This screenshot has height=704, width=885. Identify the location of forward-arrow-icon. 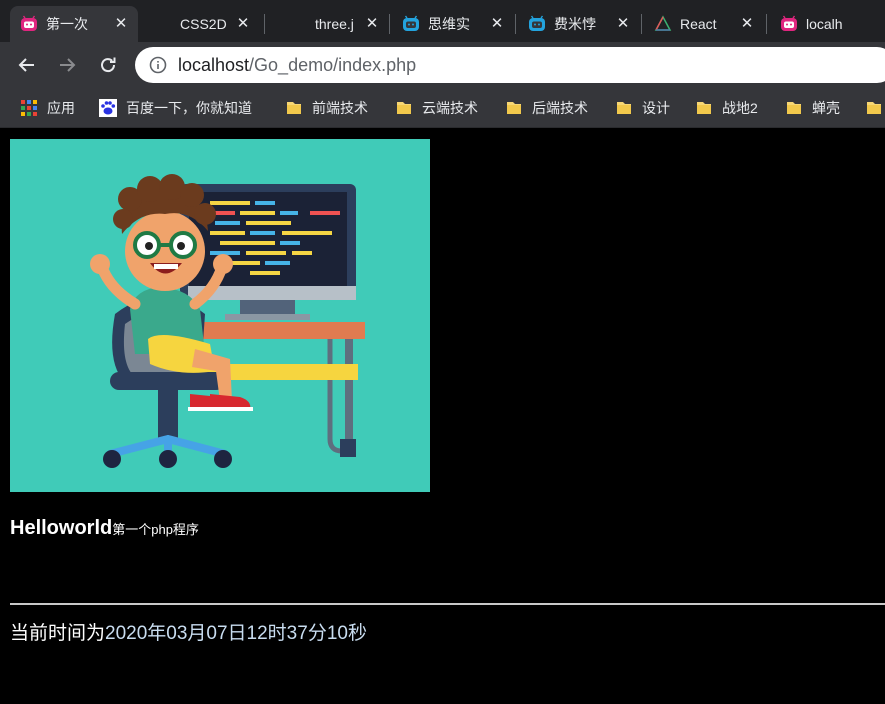
(68, 65).